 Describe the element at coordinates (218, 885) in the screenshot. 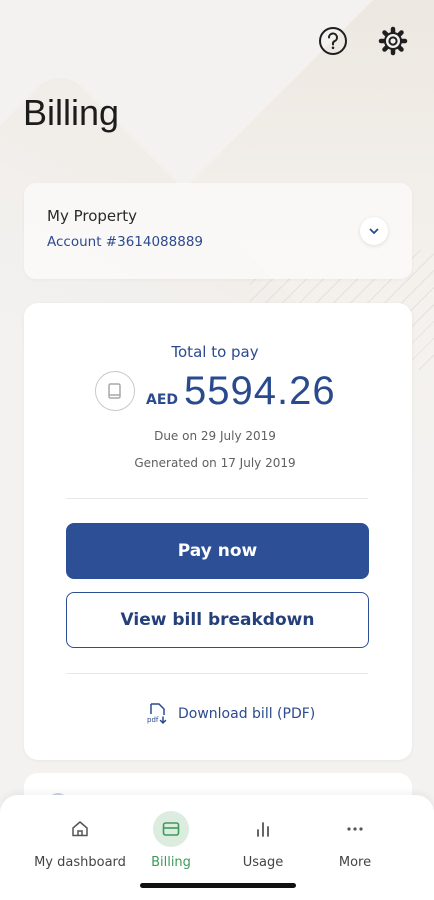

I see `home-indicator` at that location.